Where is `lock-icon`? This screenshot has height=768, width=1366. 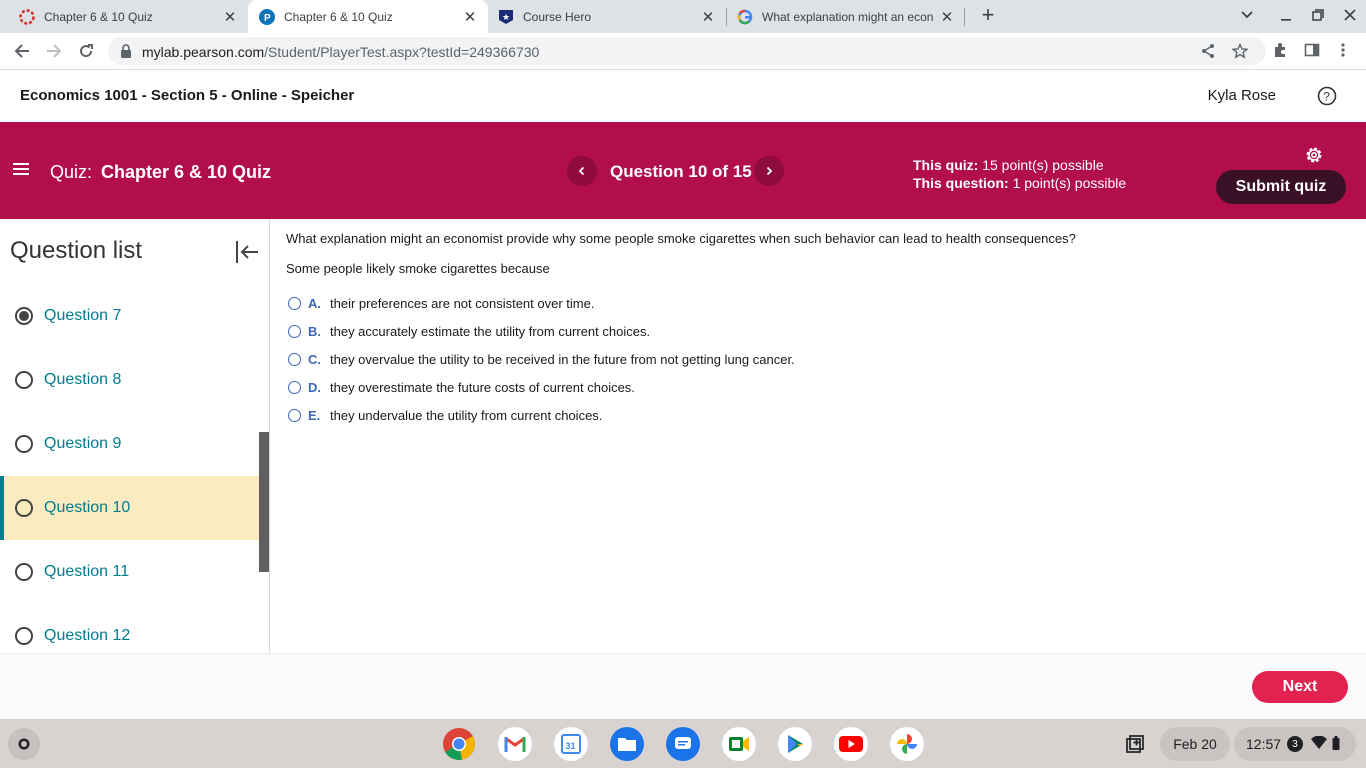 lock-icon is located at coordinates (126, 53).